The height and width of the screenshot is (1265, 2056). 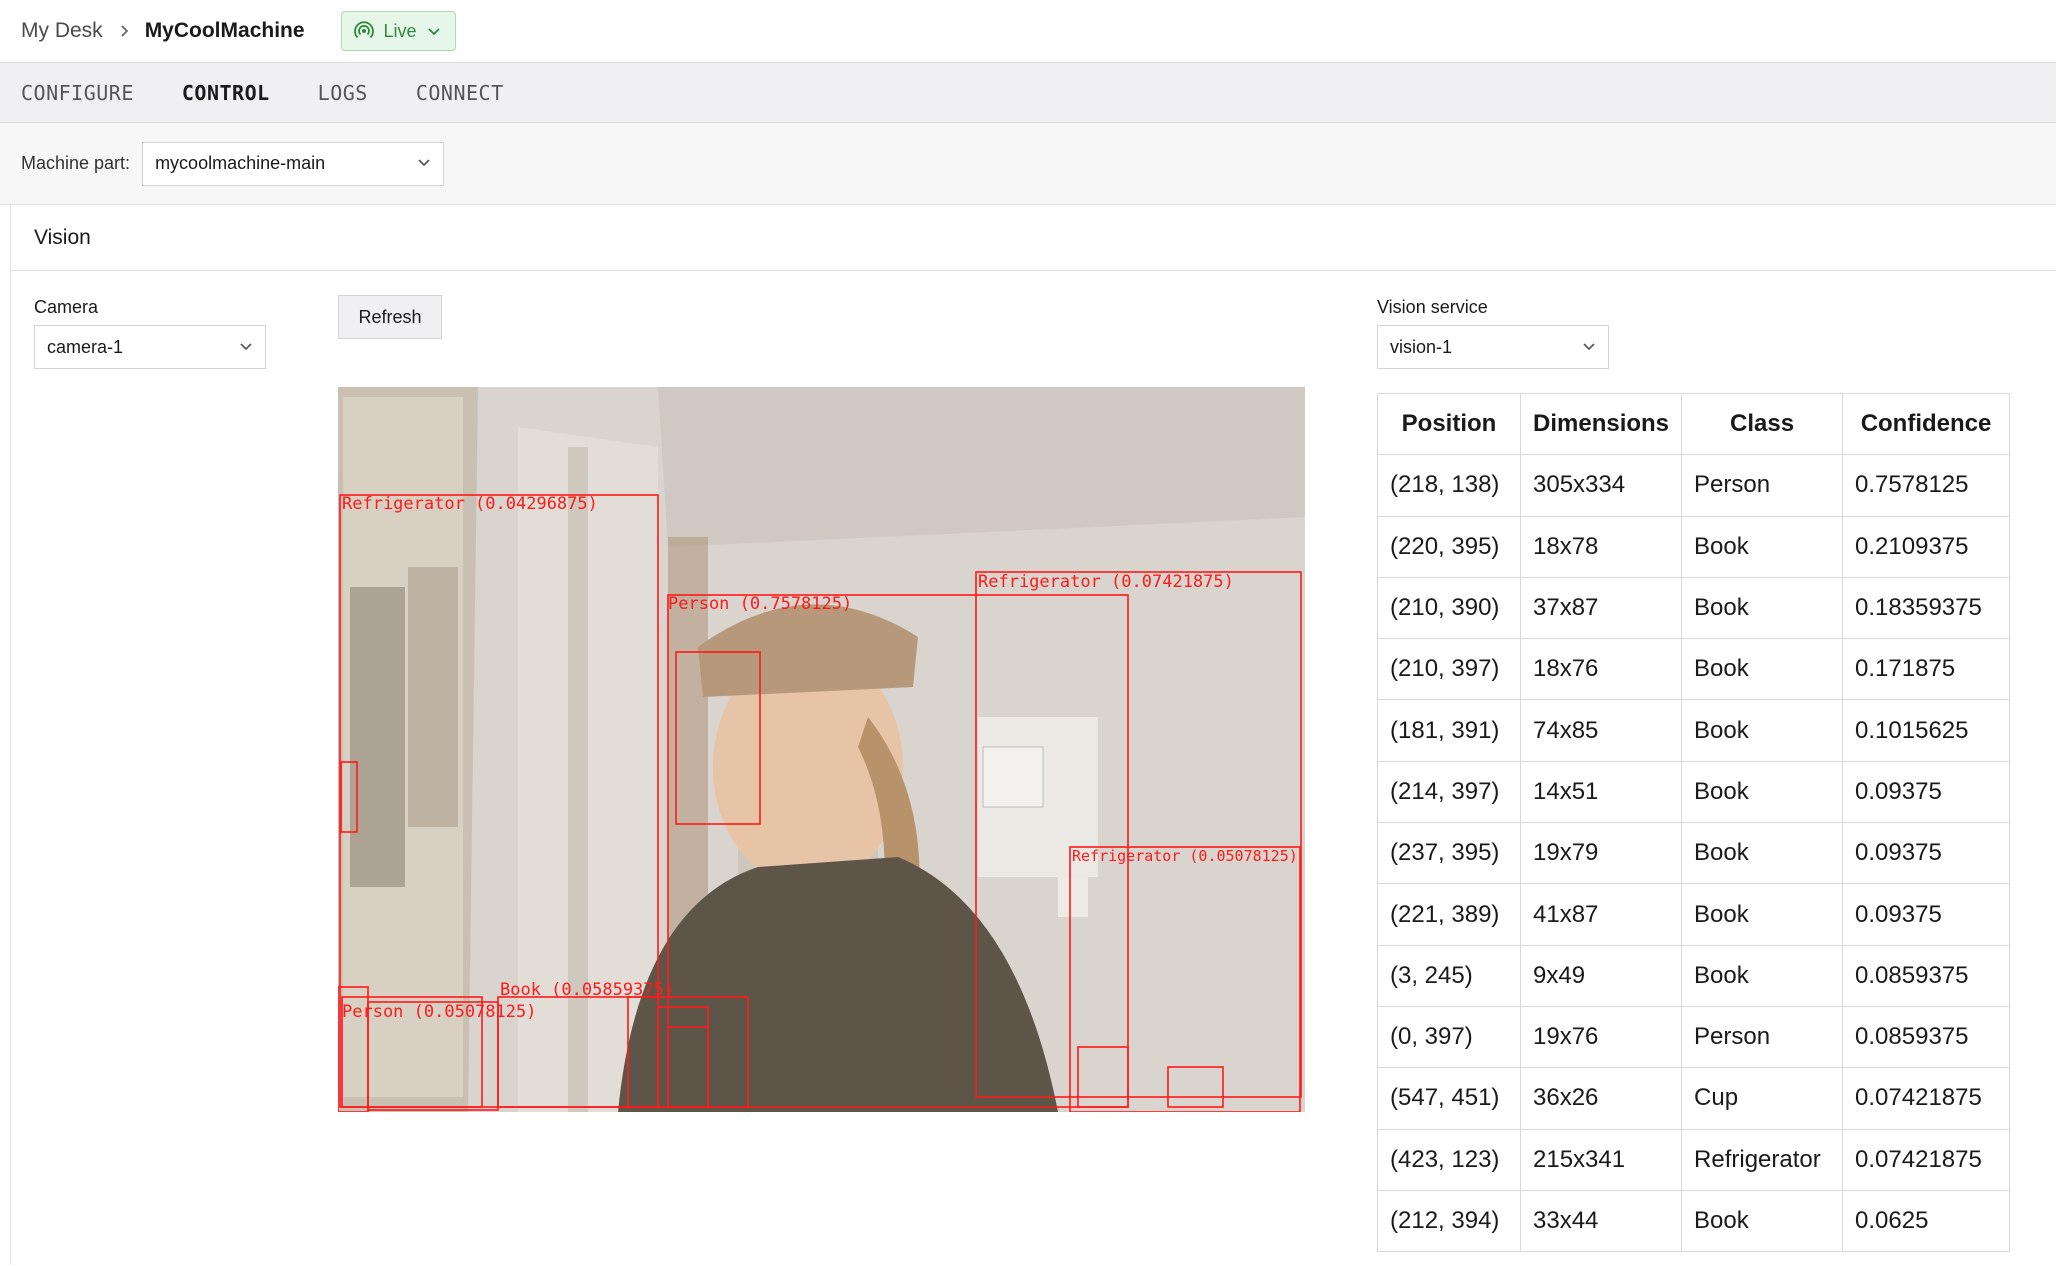 I want to click on table-row: (181, 391) 74x85 Book 0.1015625, so click(x=1694, y=730).